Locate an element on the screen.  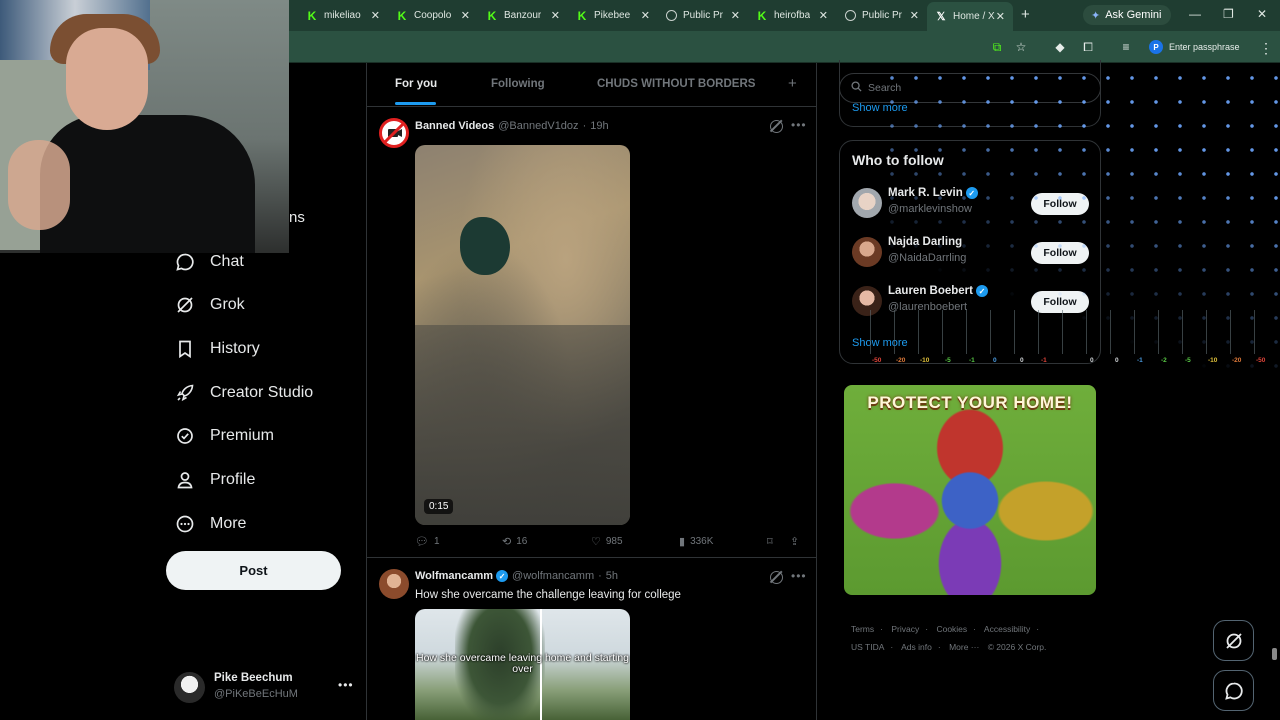
nav-item-profile: Profile is located at coordinates (215, 480).